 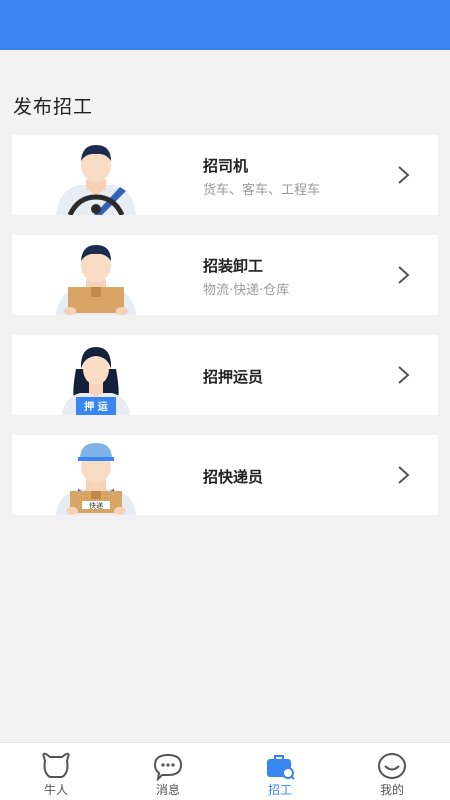 I want to click on top-status-bar, so click(x=225, y=25).